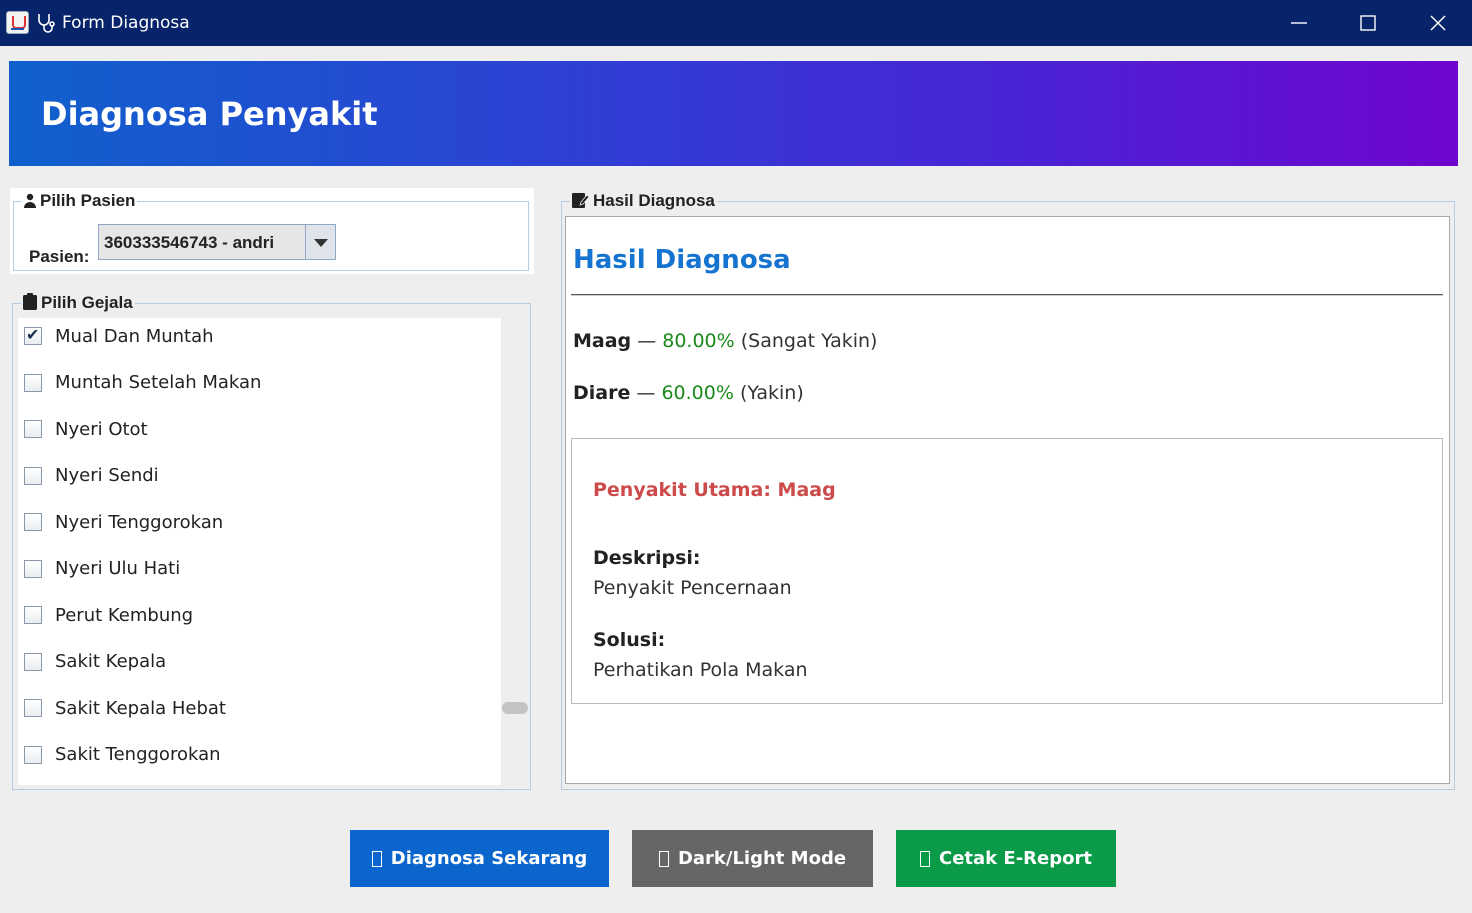  Describe the element at coordinates (515, 708) in the screenshot. I see `scrollbar-thumb` at that location.